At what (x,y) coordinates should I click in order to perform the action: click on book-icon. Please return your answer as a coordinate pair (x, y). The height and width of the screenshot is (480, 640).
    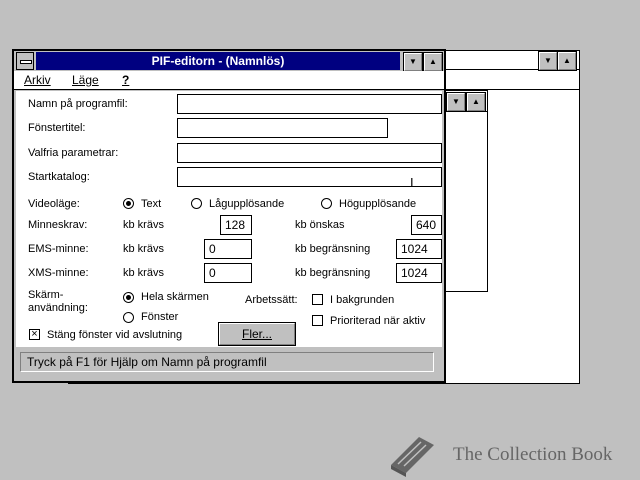
    Looking at the image, I should click on (411, 454).